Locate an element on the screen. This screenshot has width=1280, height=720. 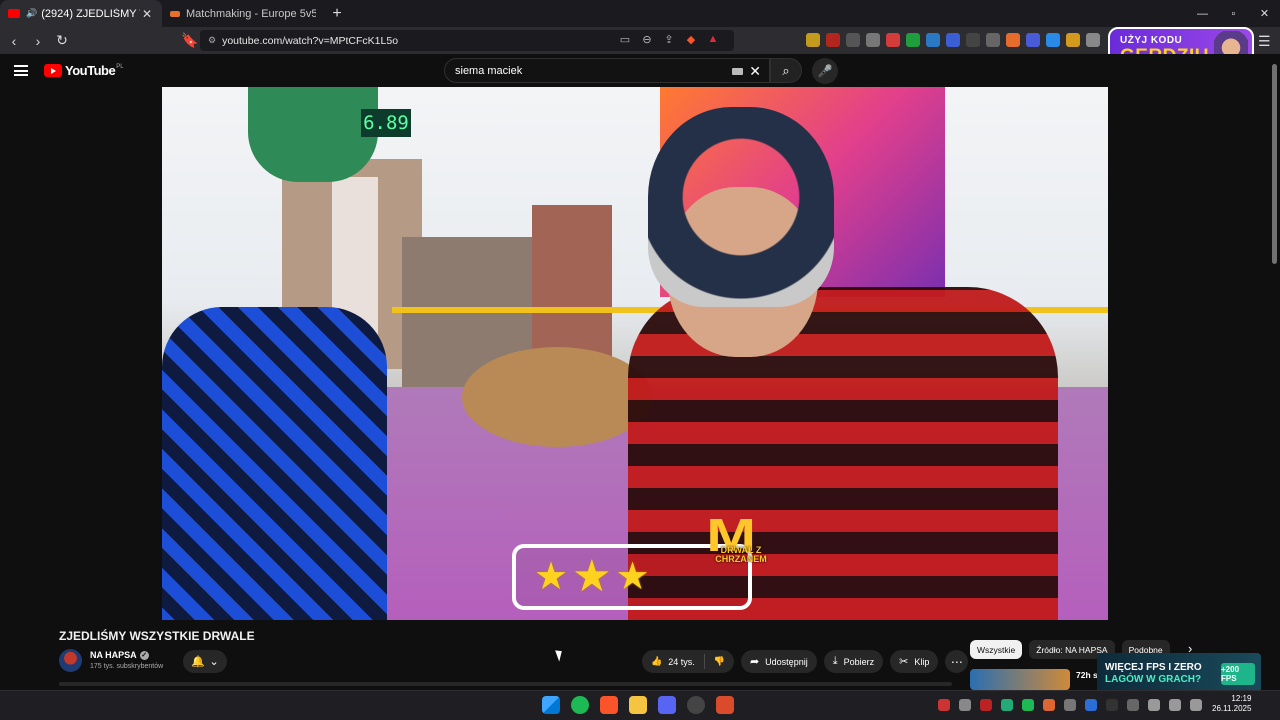
page-scrollbar is located at coordinates (1274, 164).